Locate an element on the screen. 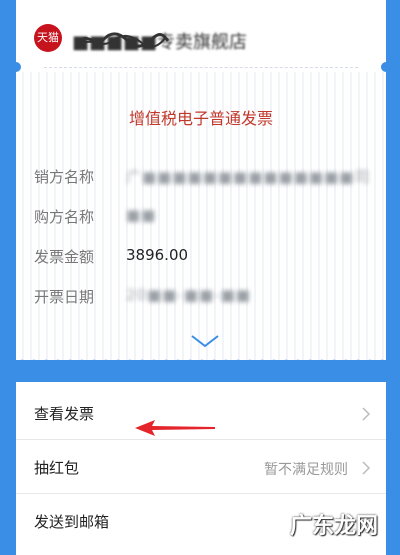 The image size is (400, 555). site-watermark: 广东龙网 is located at coordinates (333, 526).